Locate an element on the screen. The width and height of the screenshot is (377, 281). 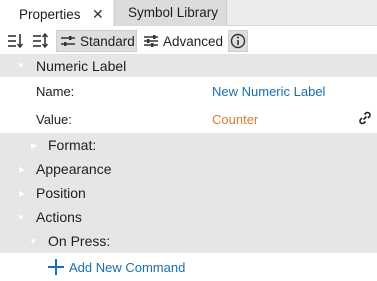
standard-view-button: Standard is located at coordinates (96, 41).